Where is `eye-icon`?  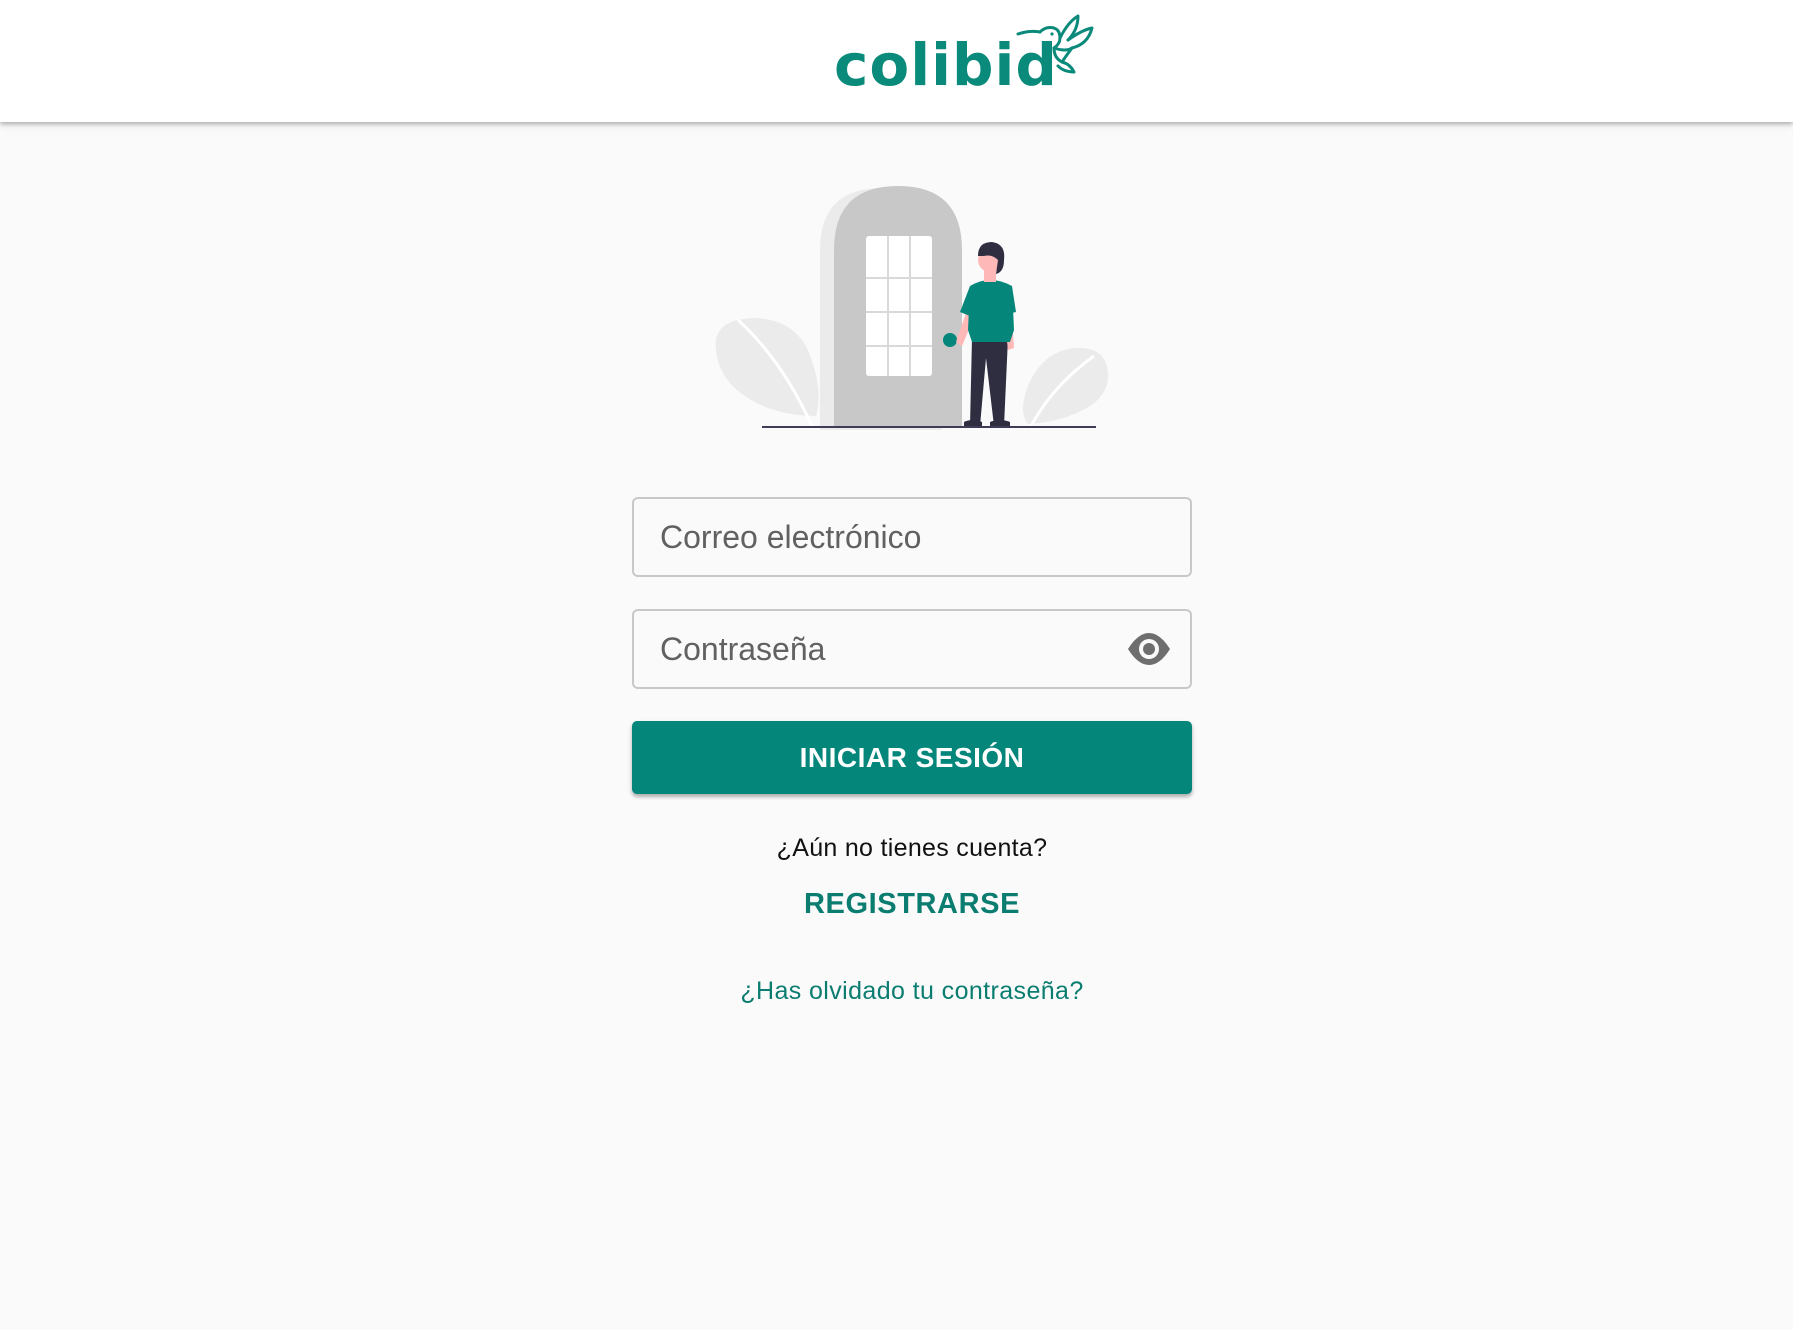 eye-icon is located at coordinates (1149, 649).